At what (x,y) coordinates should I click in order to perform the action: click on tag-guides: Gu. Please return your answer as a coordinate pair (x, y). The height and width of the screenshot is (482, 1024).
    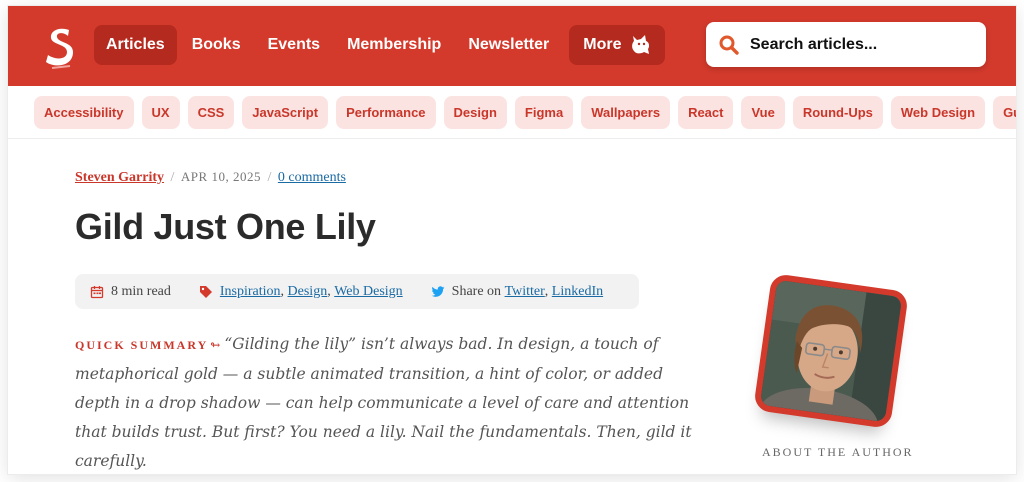
    Looking at the image, I should click on (1004, 112).